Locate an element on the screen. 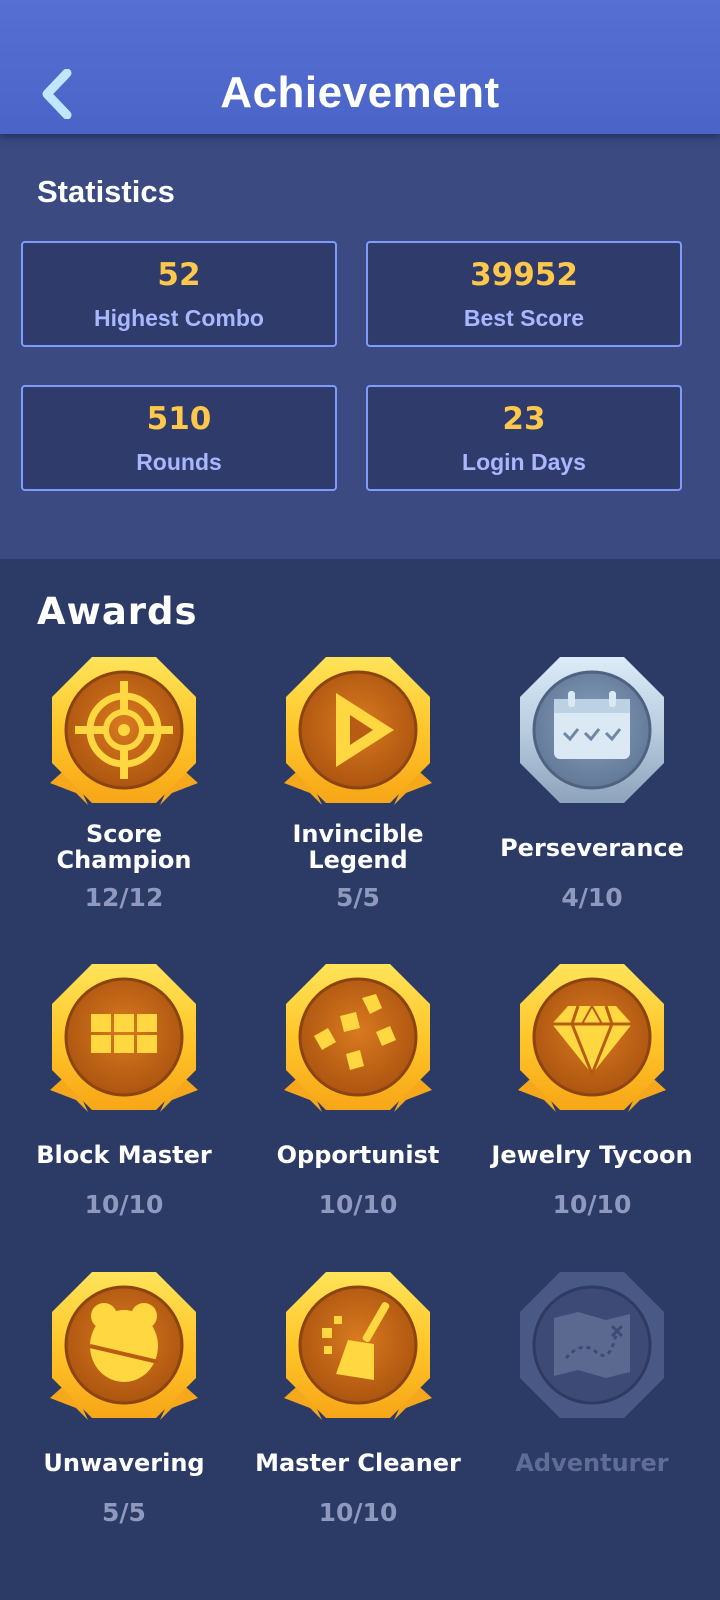  award-unwavering: Unwavering 5/5 is located at coordinates (124, 1415).